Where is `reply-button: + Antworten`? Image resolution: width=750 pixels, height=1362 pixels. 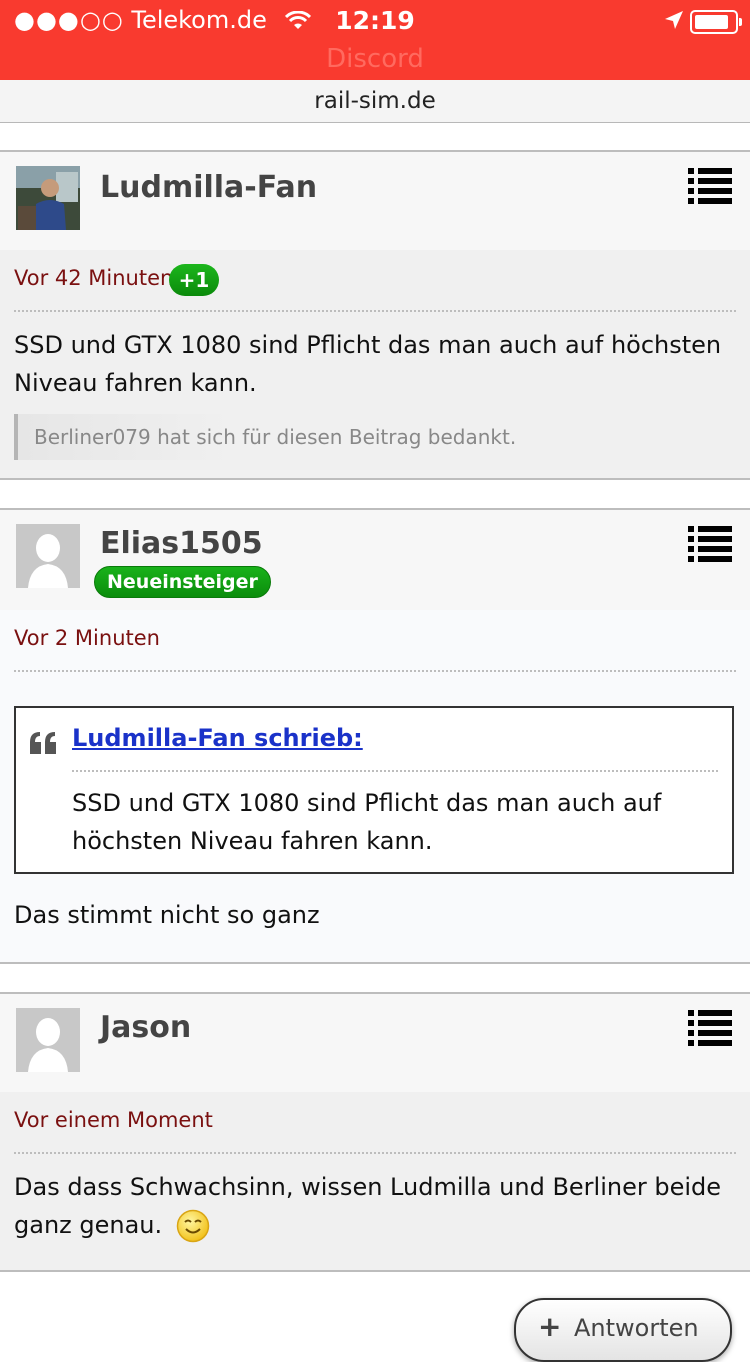
reply-button: + Antworten is located at coordinates (623, 1330).